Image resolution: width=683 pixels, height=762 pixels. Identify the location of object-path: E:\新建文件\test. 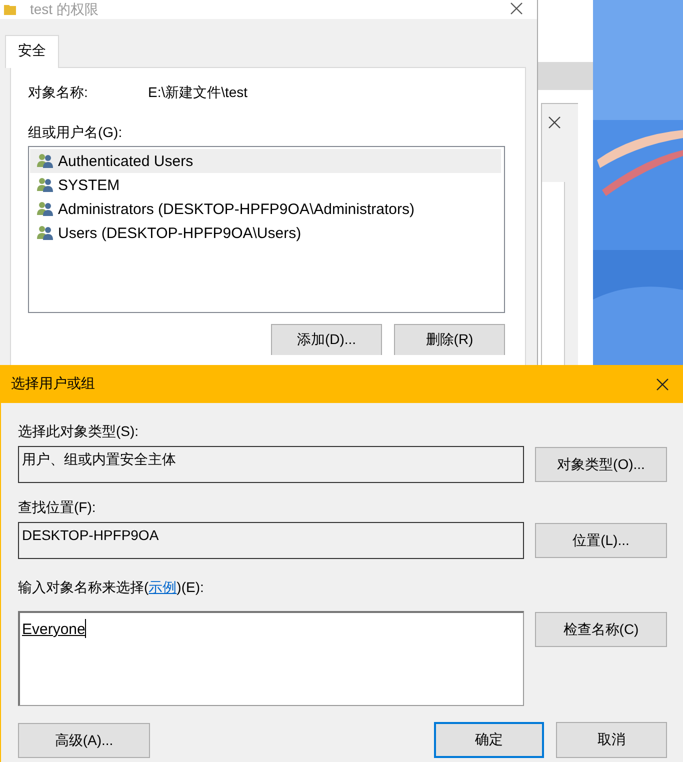
(198, 93).